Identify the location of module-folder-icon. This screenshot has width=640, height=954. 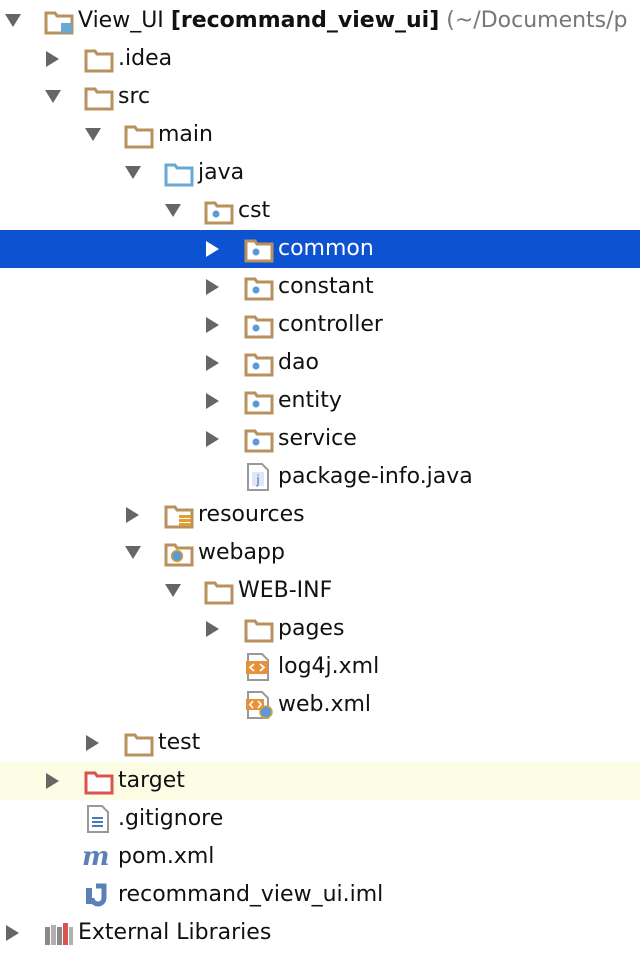
(59, 22).